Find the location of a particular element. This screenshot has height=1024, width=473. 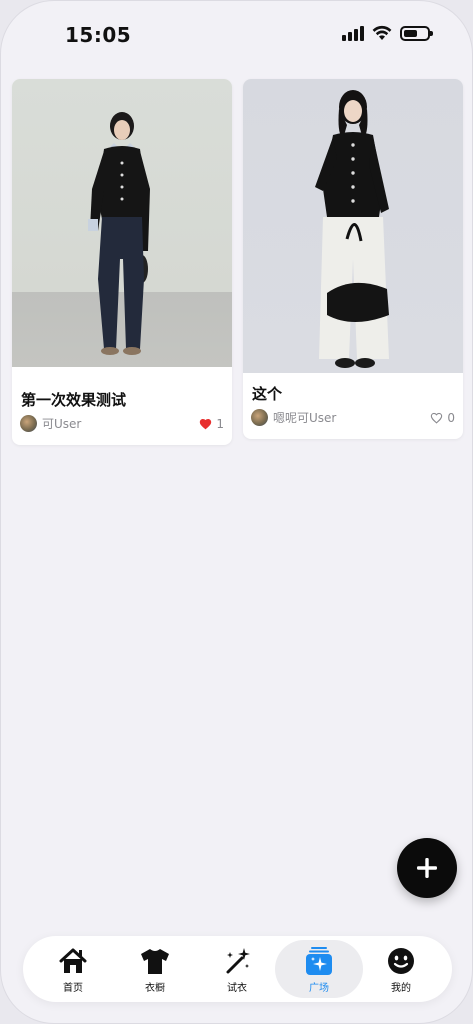

home-icon is located at coordinates (73, 961).